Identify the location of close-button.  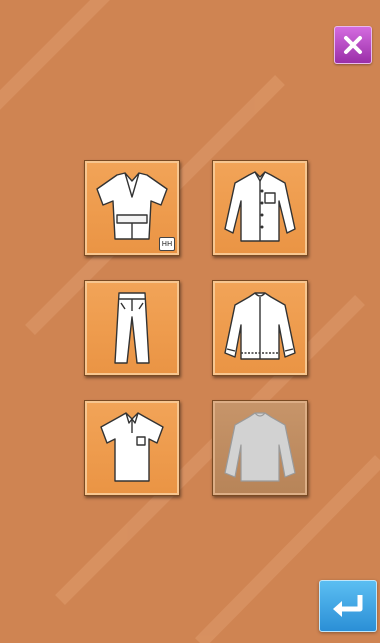
(353, 45).